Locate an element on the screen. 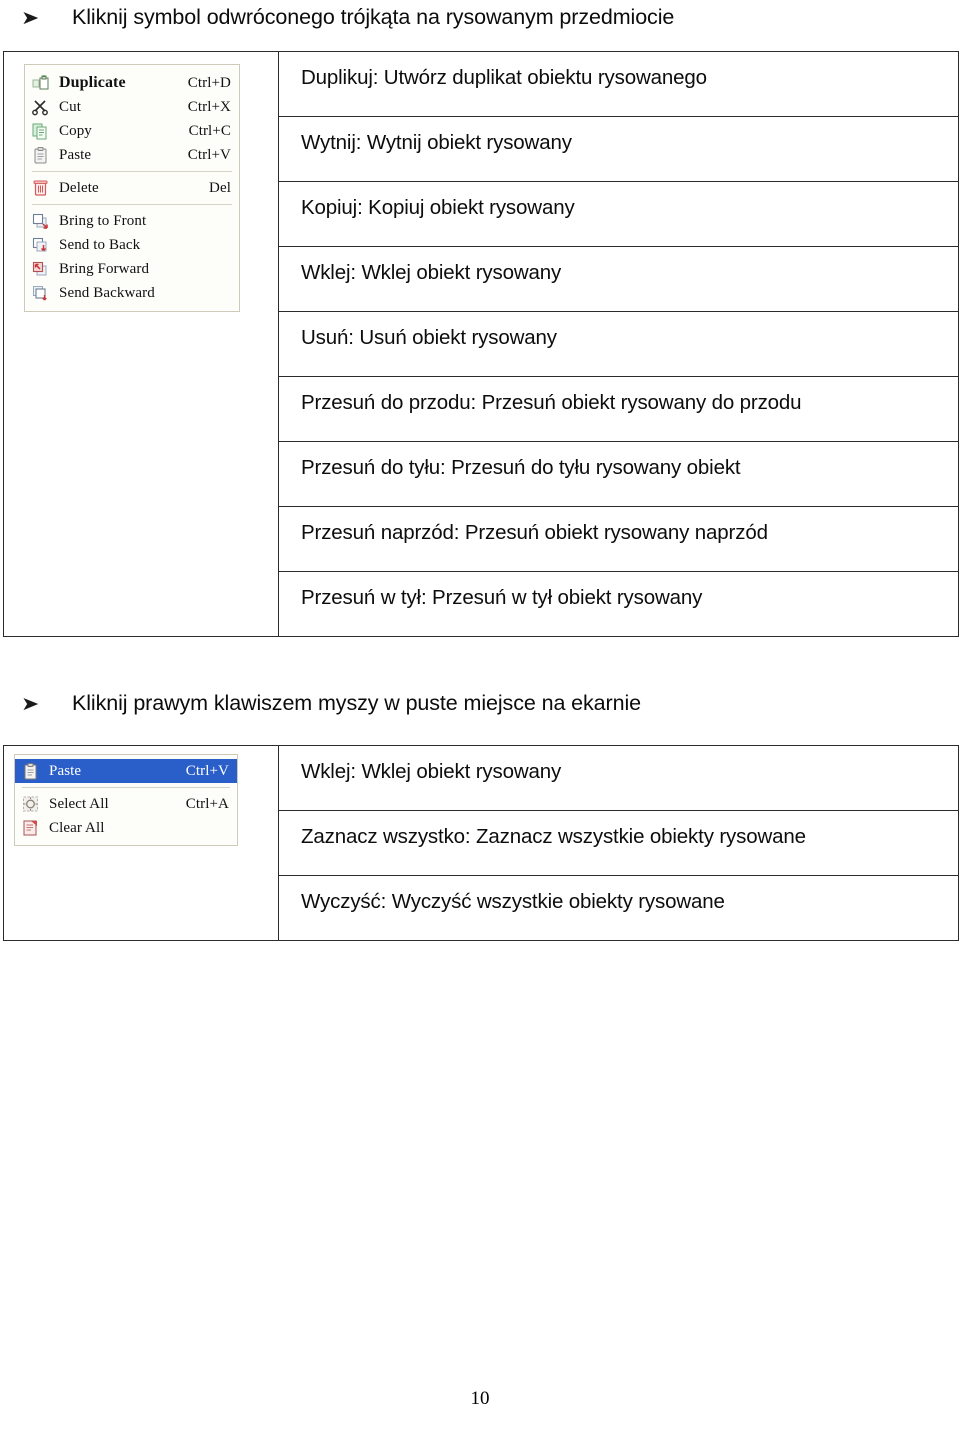 This screenshot has width=960, height=1430. menu-item-label: Bring Forward is located at coordinates (104, 268).